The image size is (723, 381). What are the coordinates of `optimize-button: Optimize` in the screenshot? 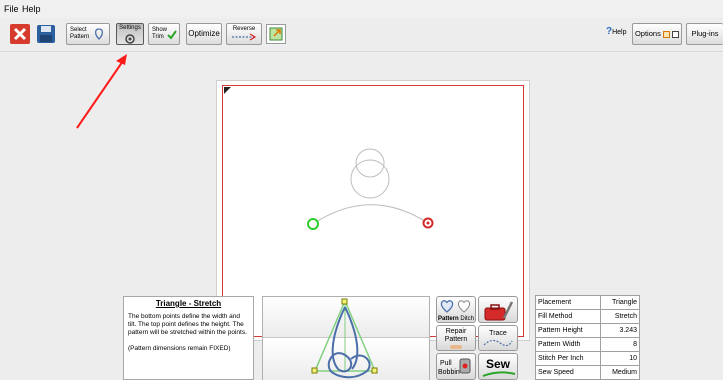 It's located at (204, 34).